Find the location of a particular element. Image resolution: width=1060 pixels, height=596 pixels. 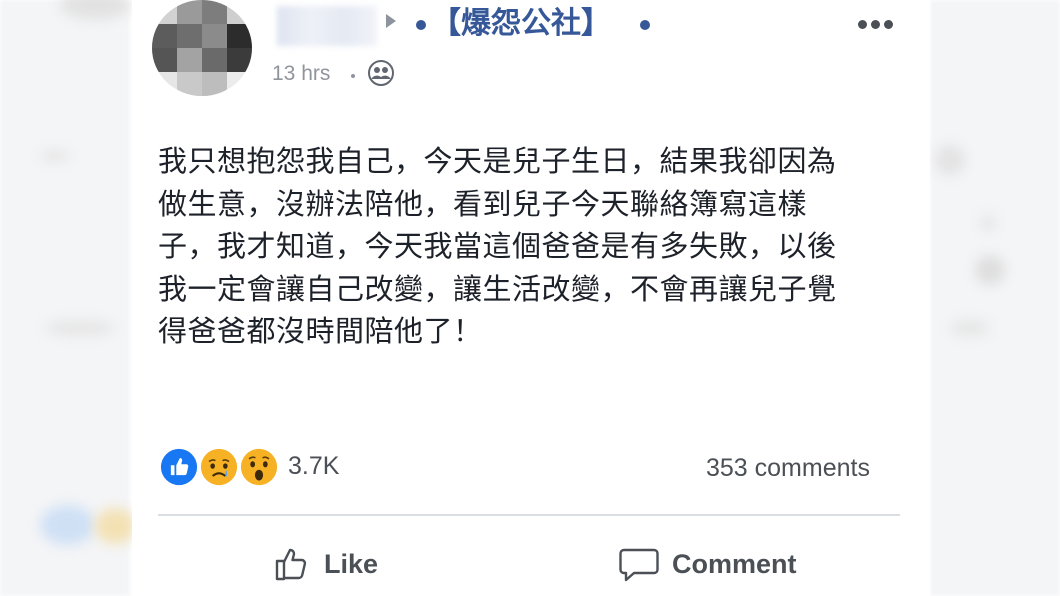

more-options-icon is located at coordinates (878, 25).